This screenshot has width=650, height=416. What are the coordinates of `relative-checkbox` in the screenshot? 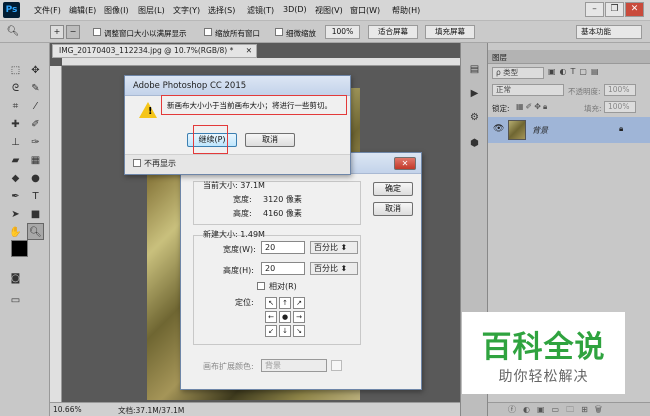 It's located at (261, 286).